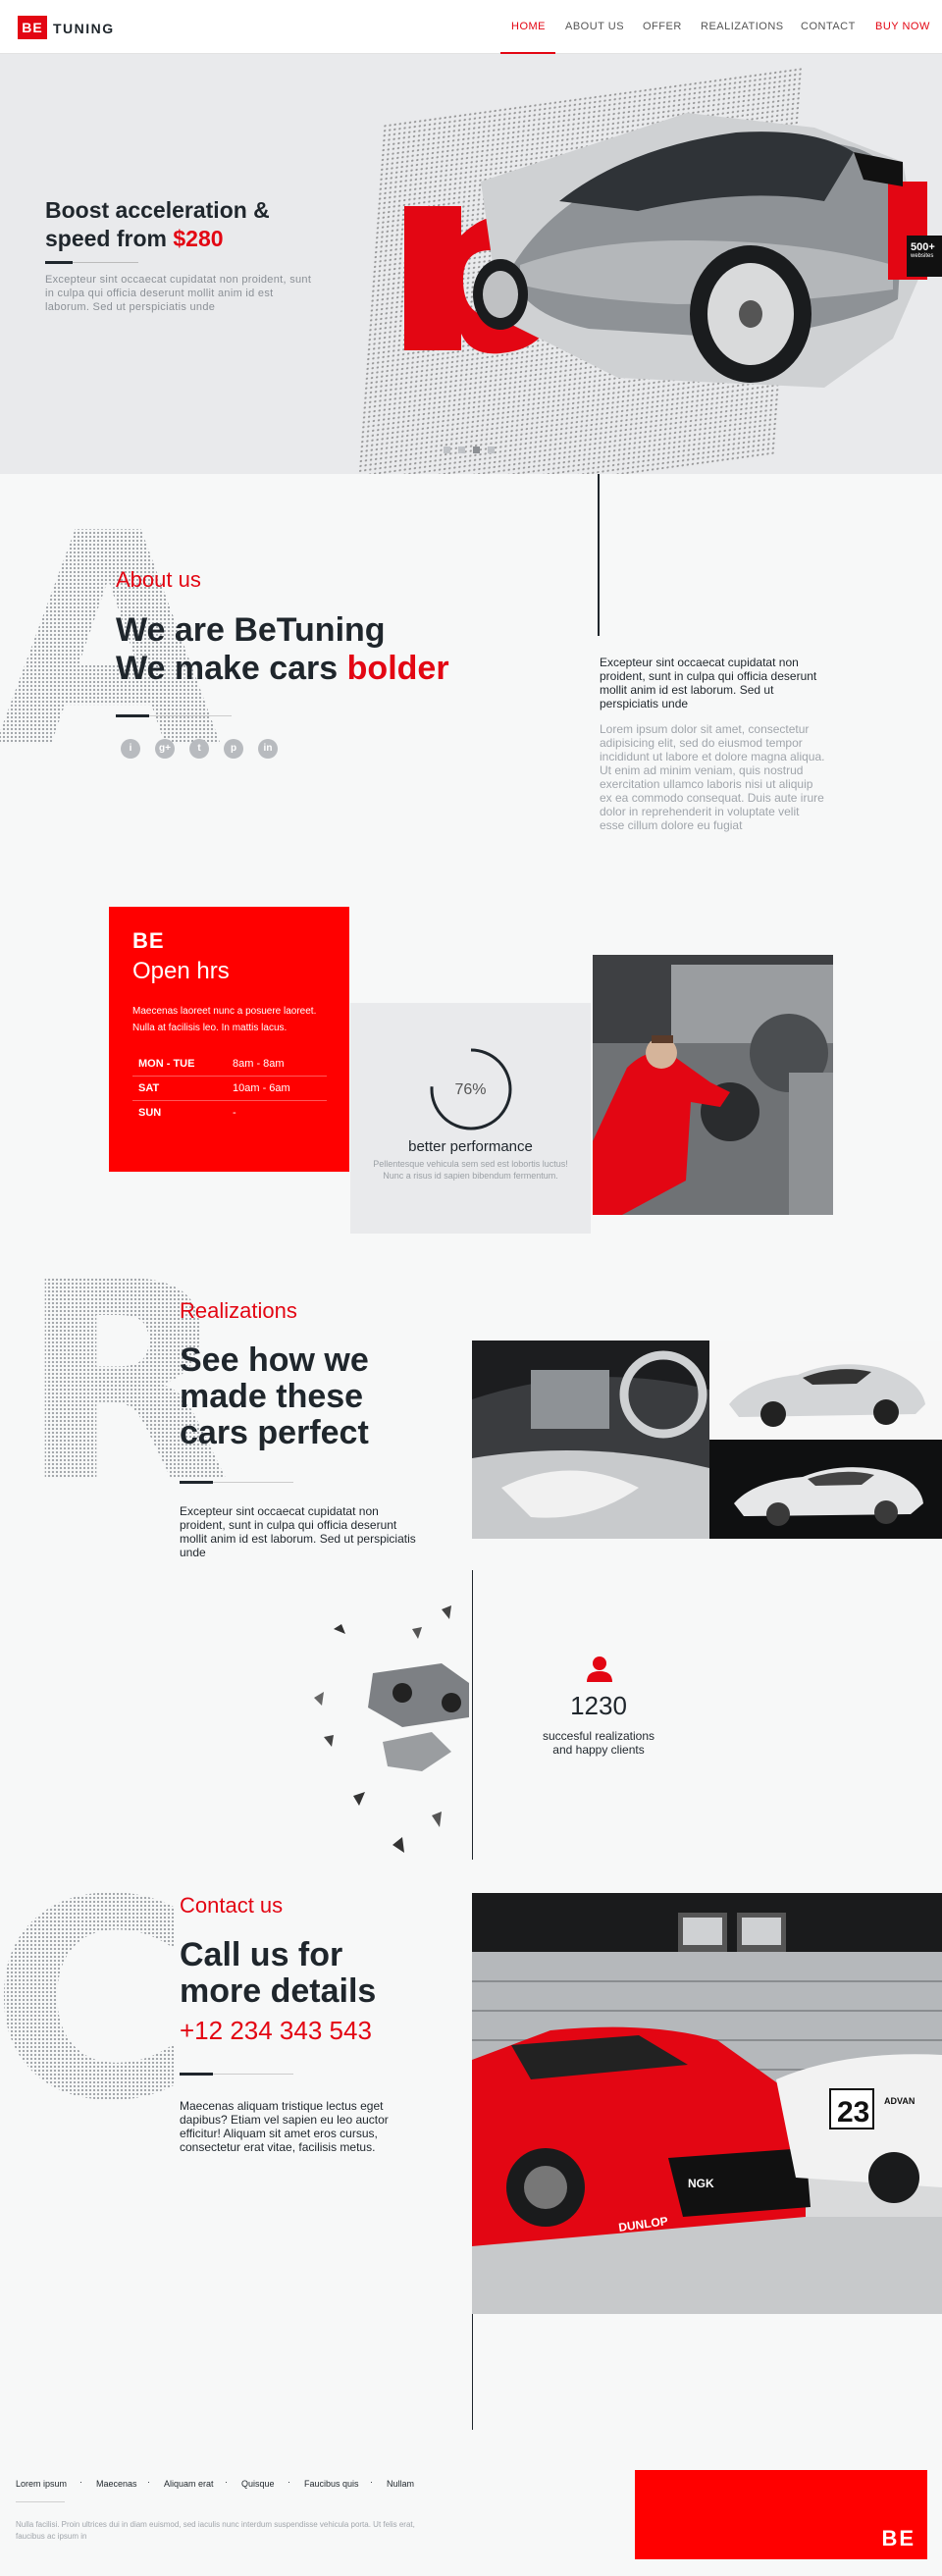 Image resolution: width=942 pixels, height=2576 pixels. I want to click on nav-realizations: REALIZATIONS, so click(742, 26).